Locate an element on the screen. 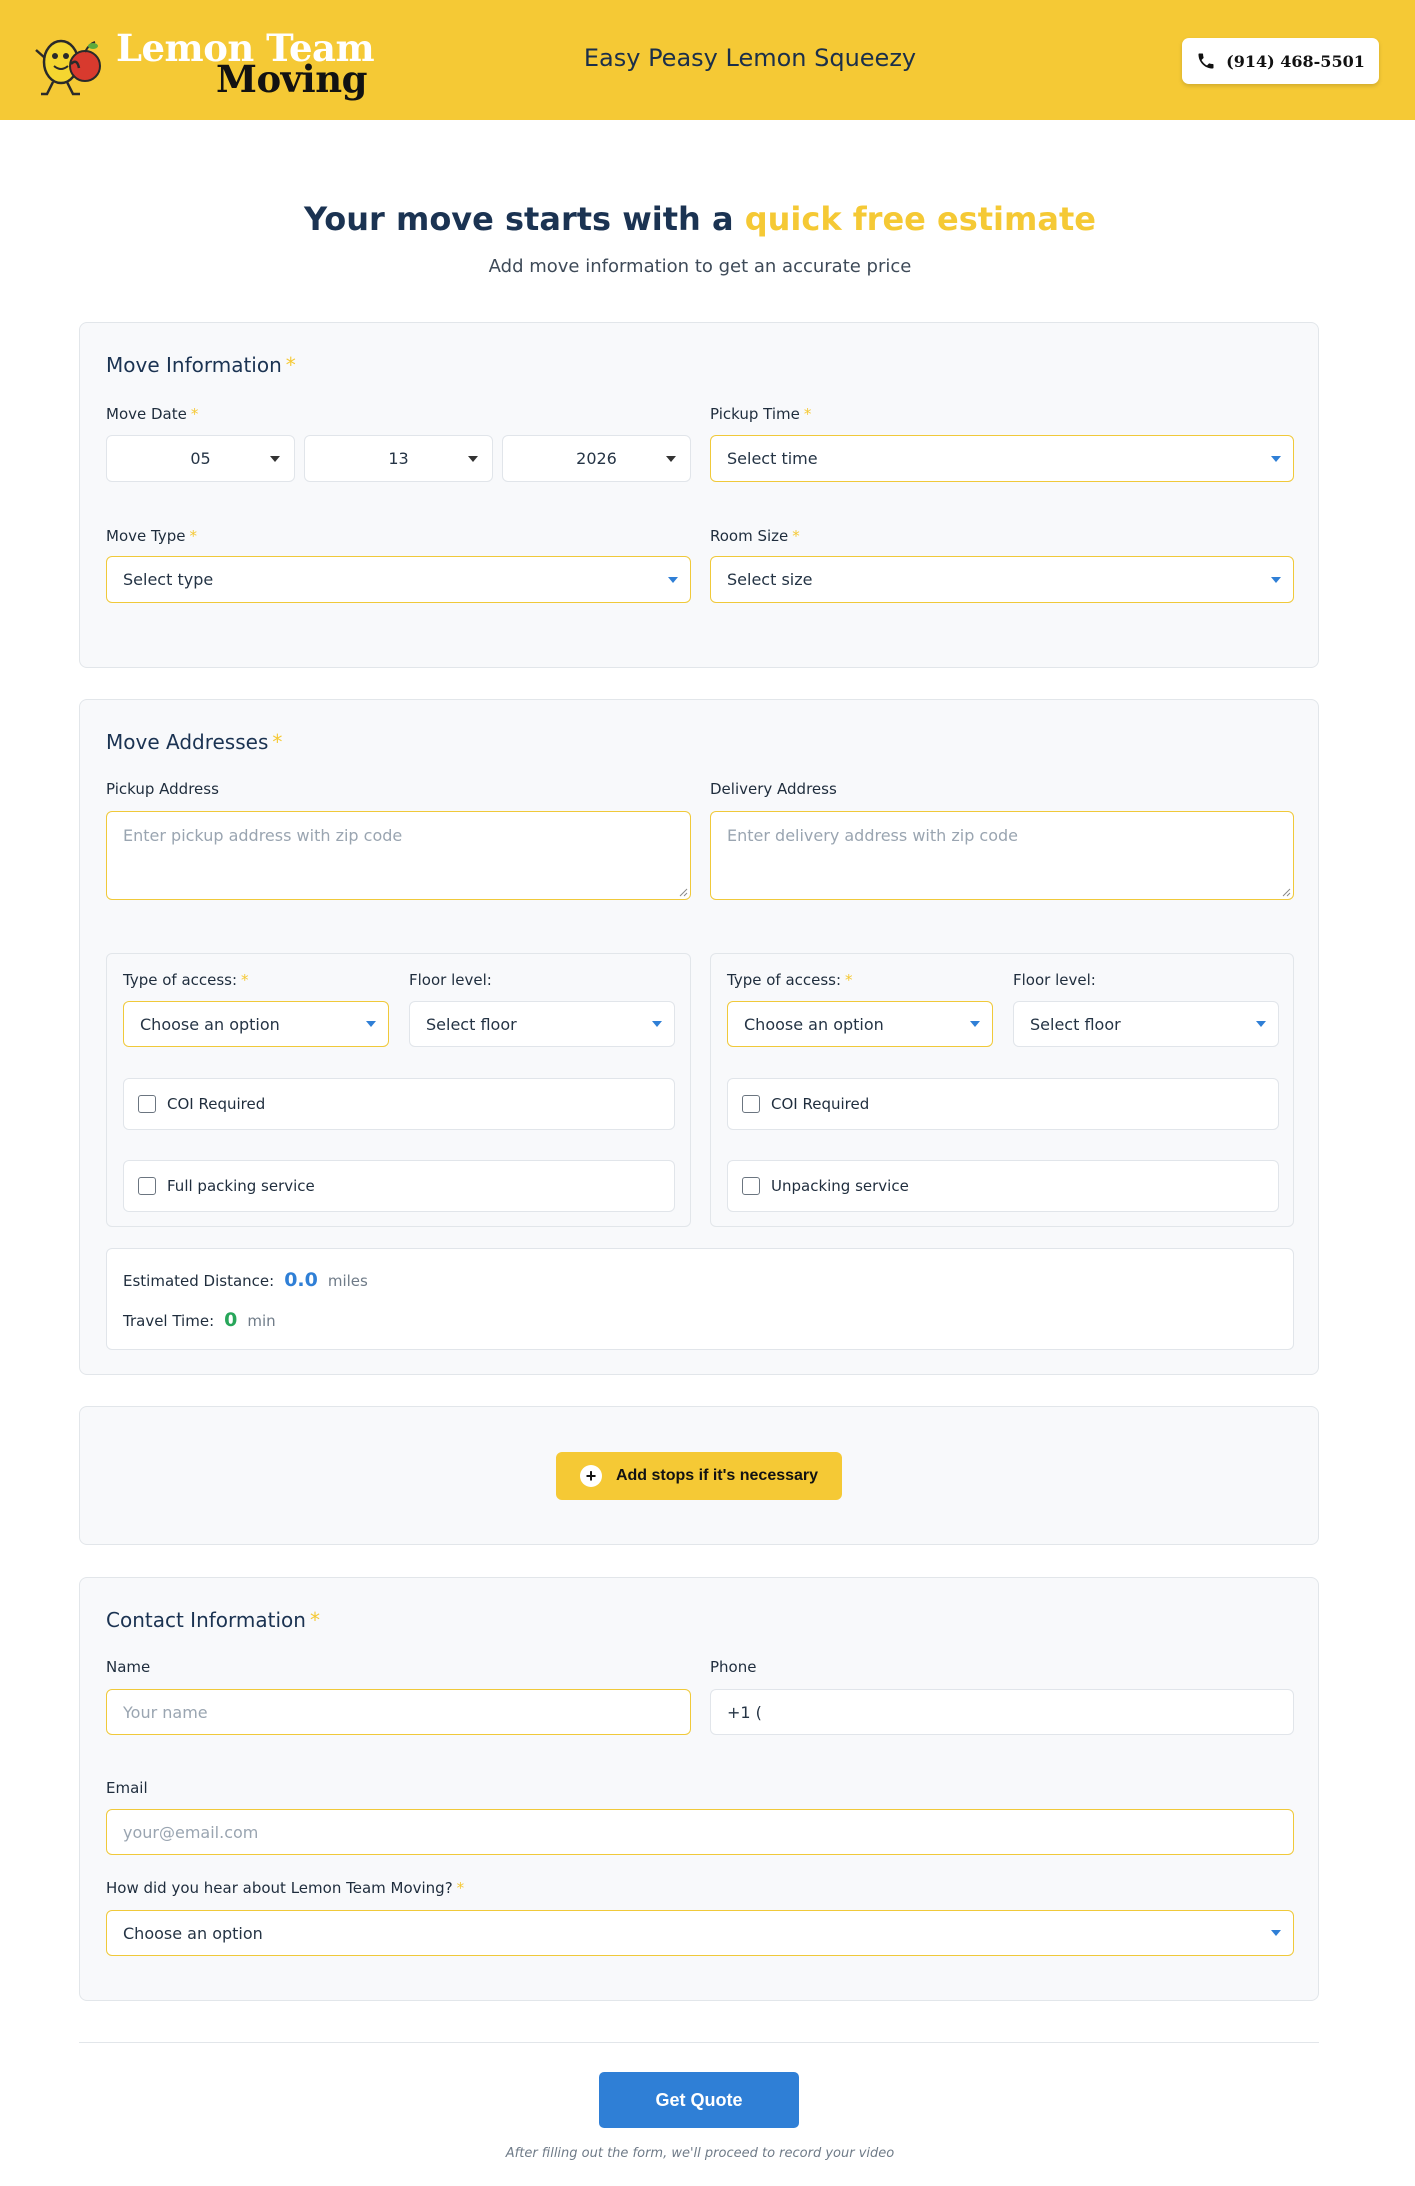 This screenshot has height=2186, width=1415. plus-circle-icon: + is located at coordinates (590, 1476).